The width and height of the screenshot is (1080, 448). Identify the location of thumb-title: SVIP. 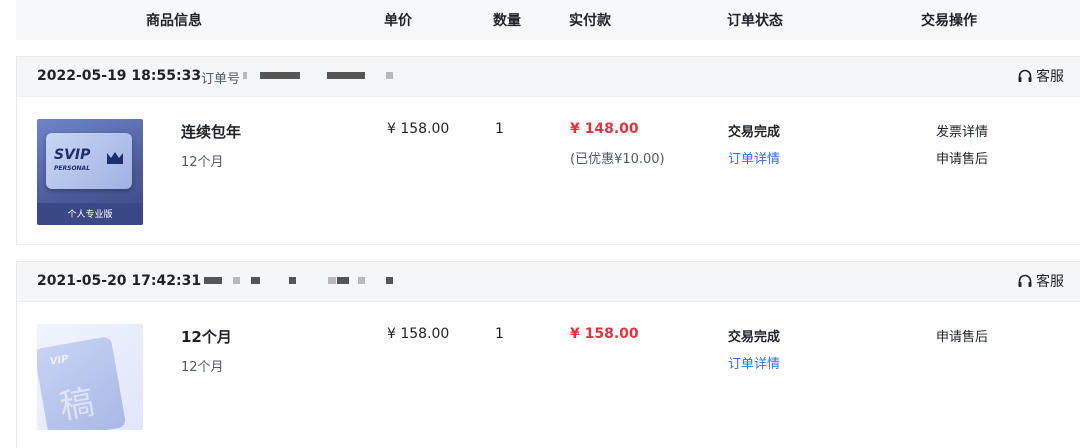
(72, 155).